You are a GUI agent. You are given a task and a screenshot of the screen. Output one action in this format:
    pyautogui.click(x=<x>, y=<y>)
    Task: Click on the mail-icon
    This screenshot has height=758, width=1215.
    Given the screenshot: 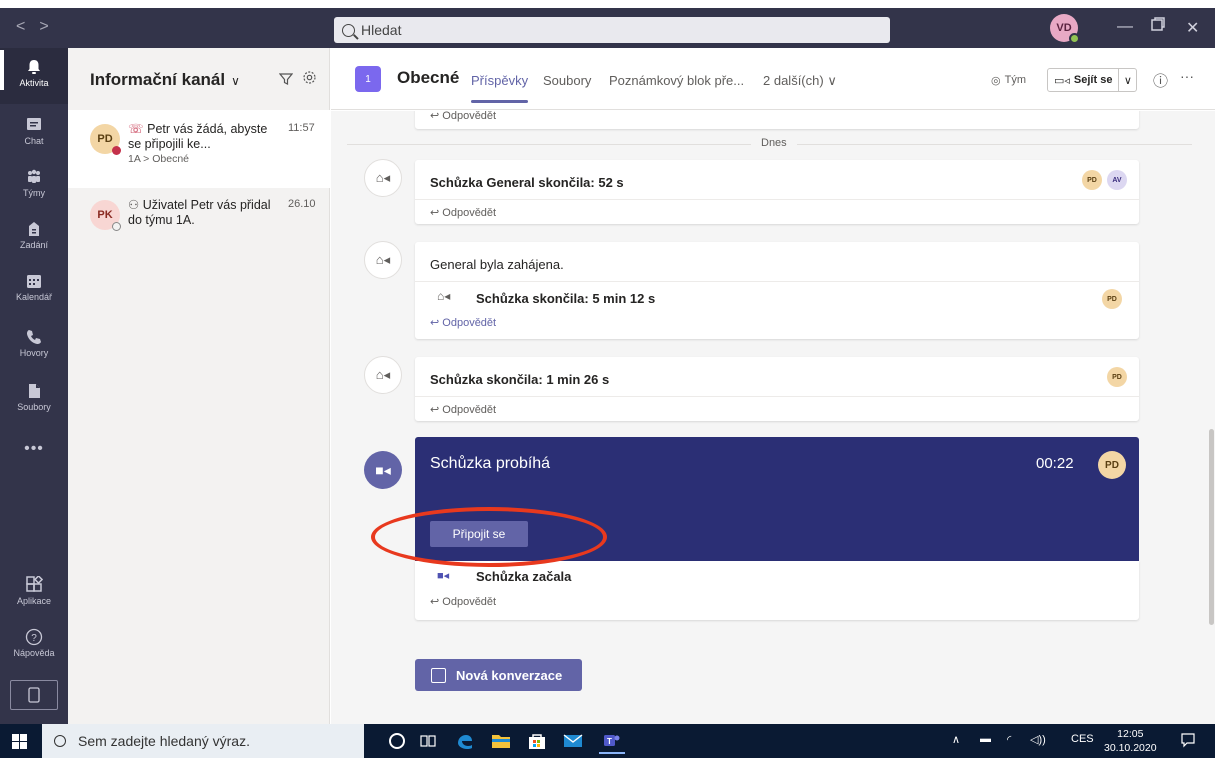 What is the action you would take?
    pyautogui.click(x=573, y=741)
    